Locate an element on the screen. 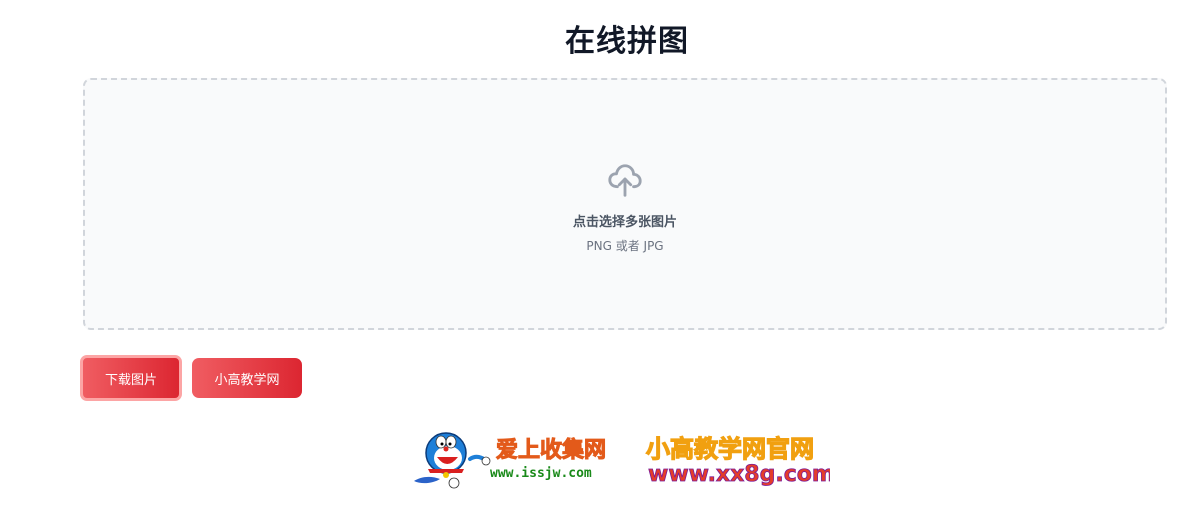  dropzone-format-hint: PNG 或者 JPG is located at coordinates (625, 245).